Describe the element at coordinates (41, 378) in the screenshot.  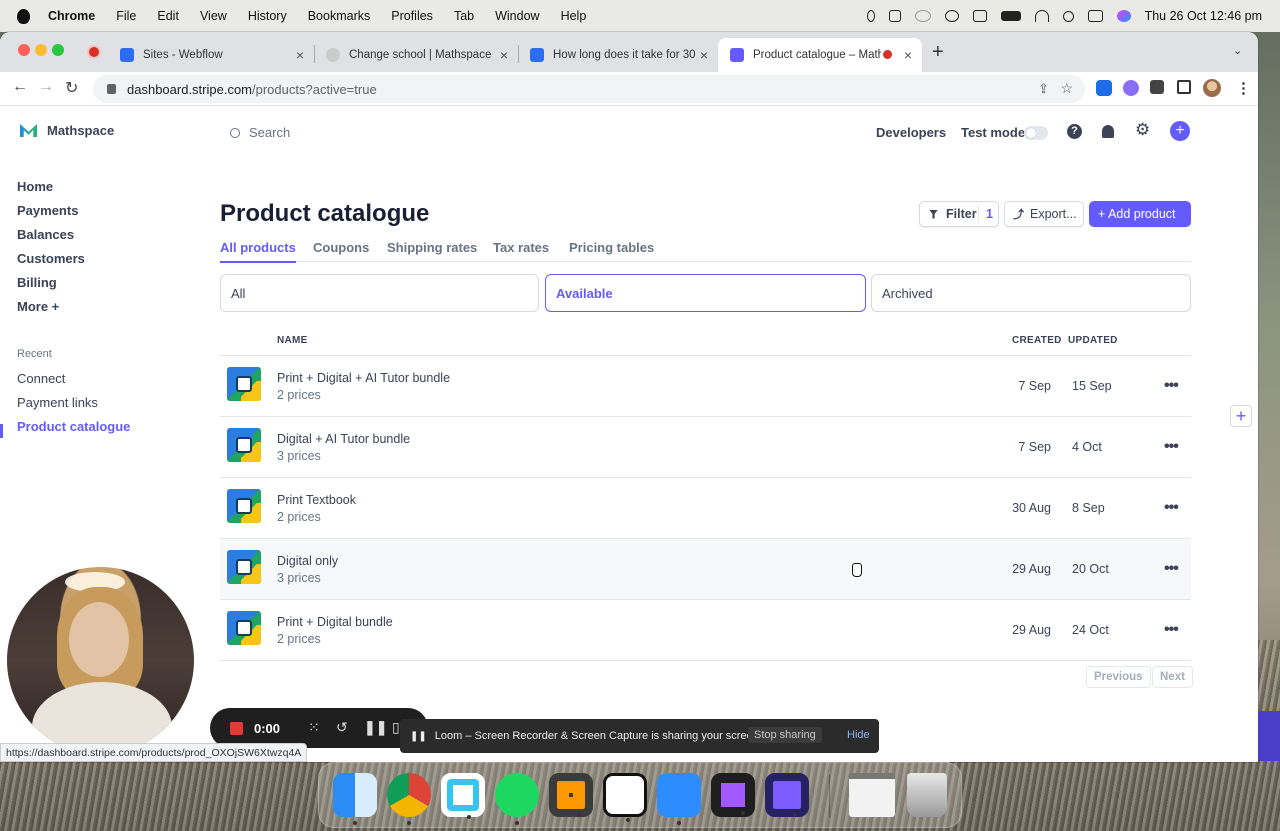
I see `sidebar-item-connect: Connect` at that location.